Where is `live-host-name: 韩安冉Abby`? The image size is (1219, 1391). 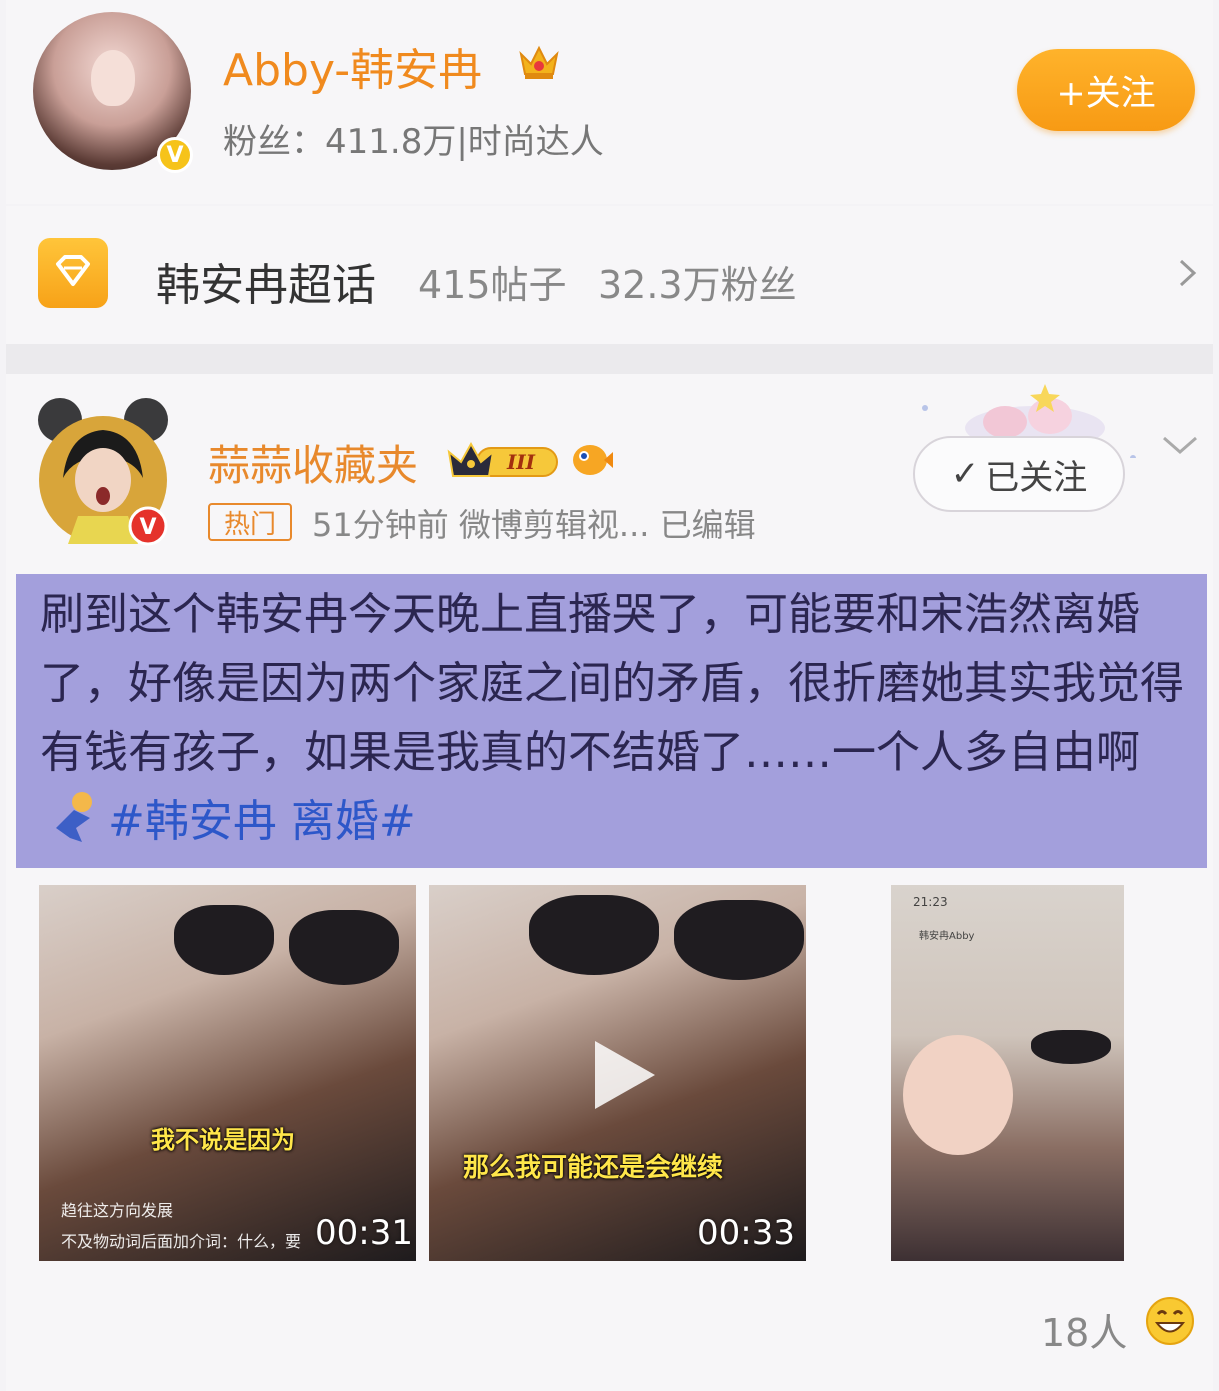 live-host-name: 韩安冉Abby is located at coordinates (947, 936).